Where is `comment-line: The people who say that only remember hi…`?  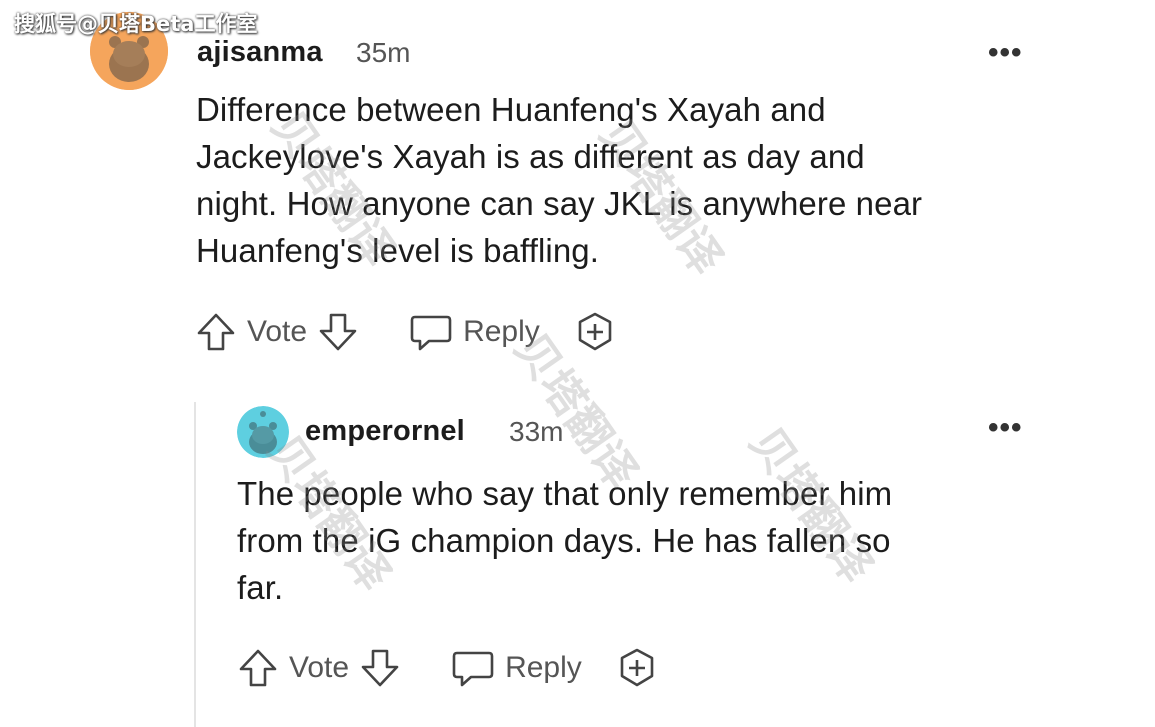
comment-line: The people who say that only remember hi… is located at coordinates (565, 493).